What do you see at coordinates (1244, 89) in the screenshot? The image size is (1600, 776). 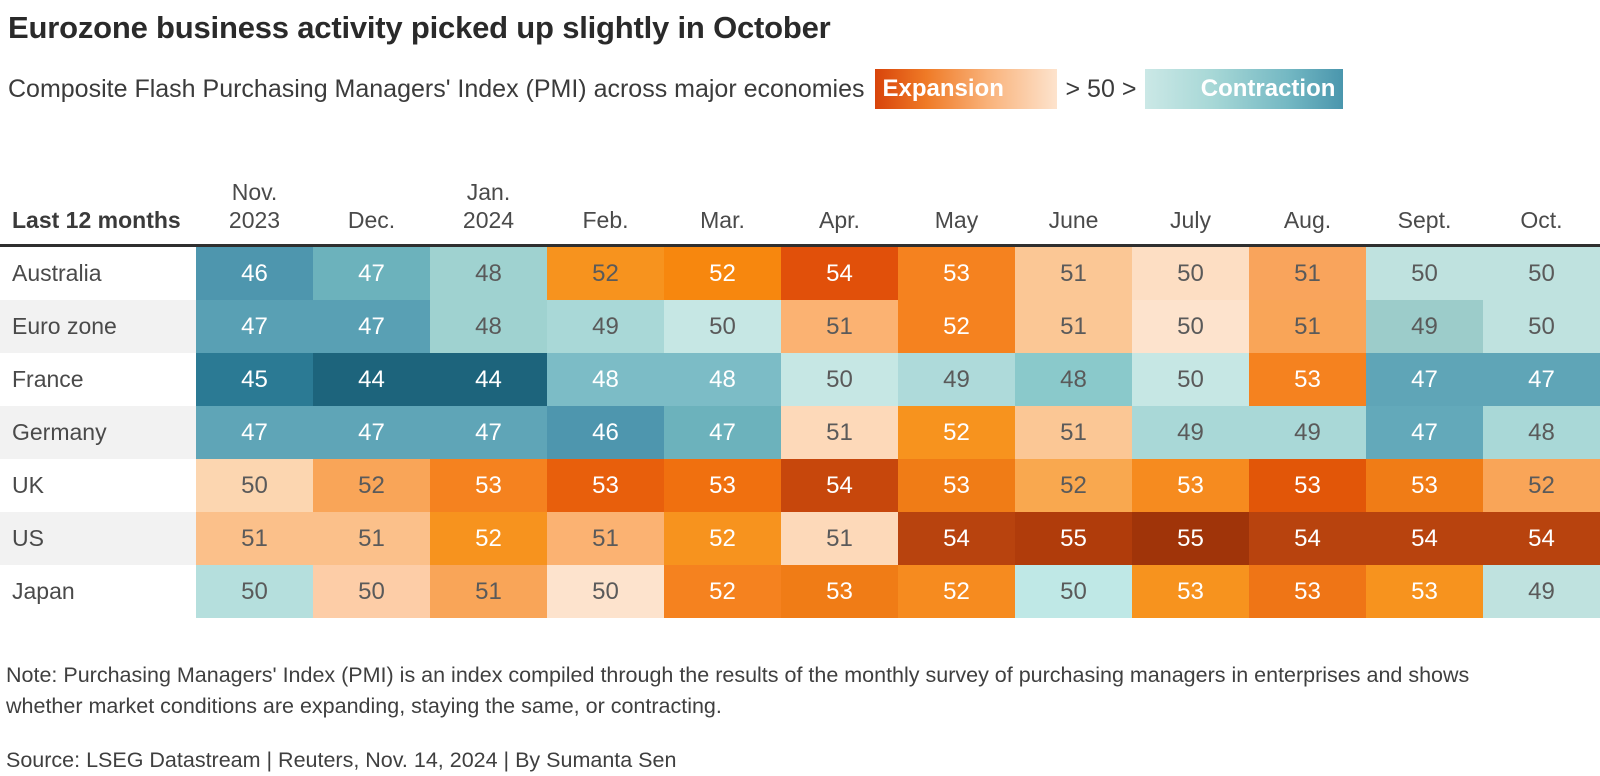 I see `legend-contraction-chip: Contraction` at bounding box center [1244, 89].